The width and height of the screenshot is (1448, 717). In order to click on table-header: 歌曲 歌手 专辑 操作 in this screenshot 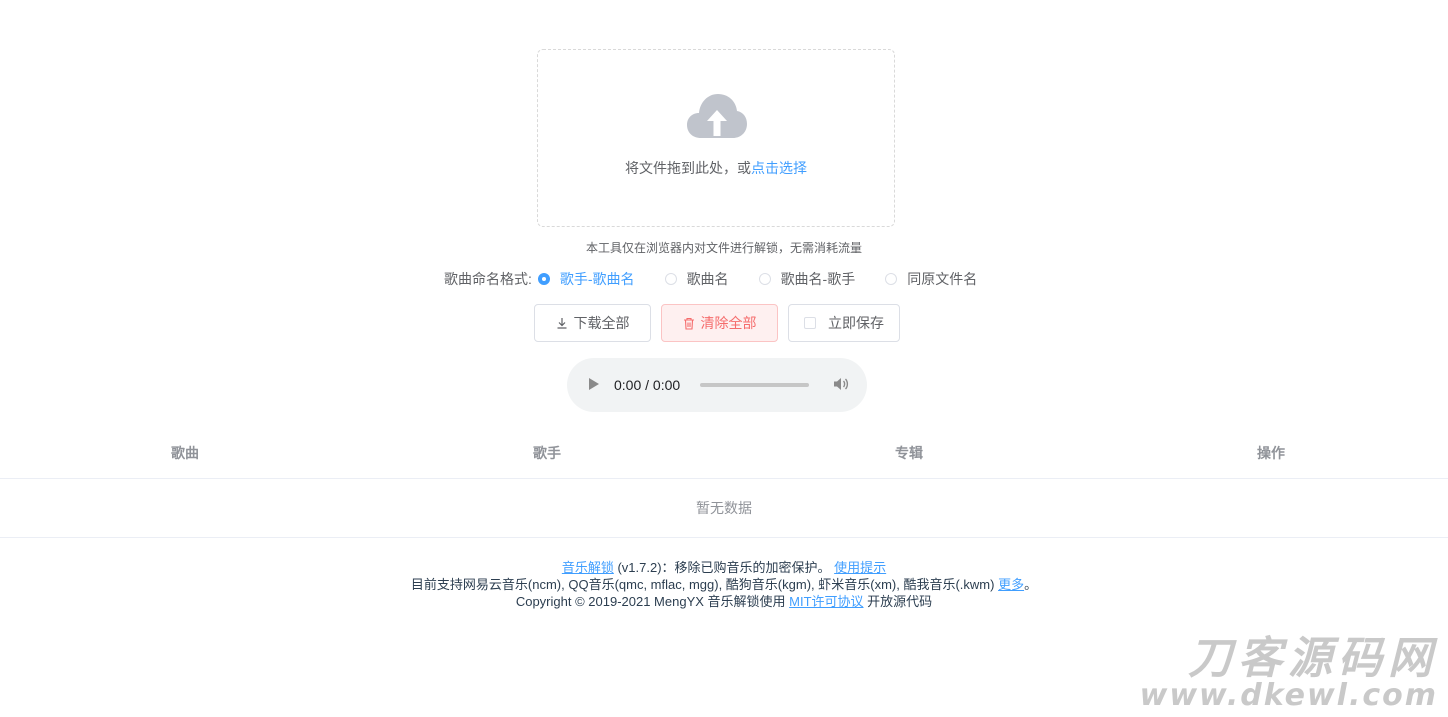, I will do `click(724, 453)`.